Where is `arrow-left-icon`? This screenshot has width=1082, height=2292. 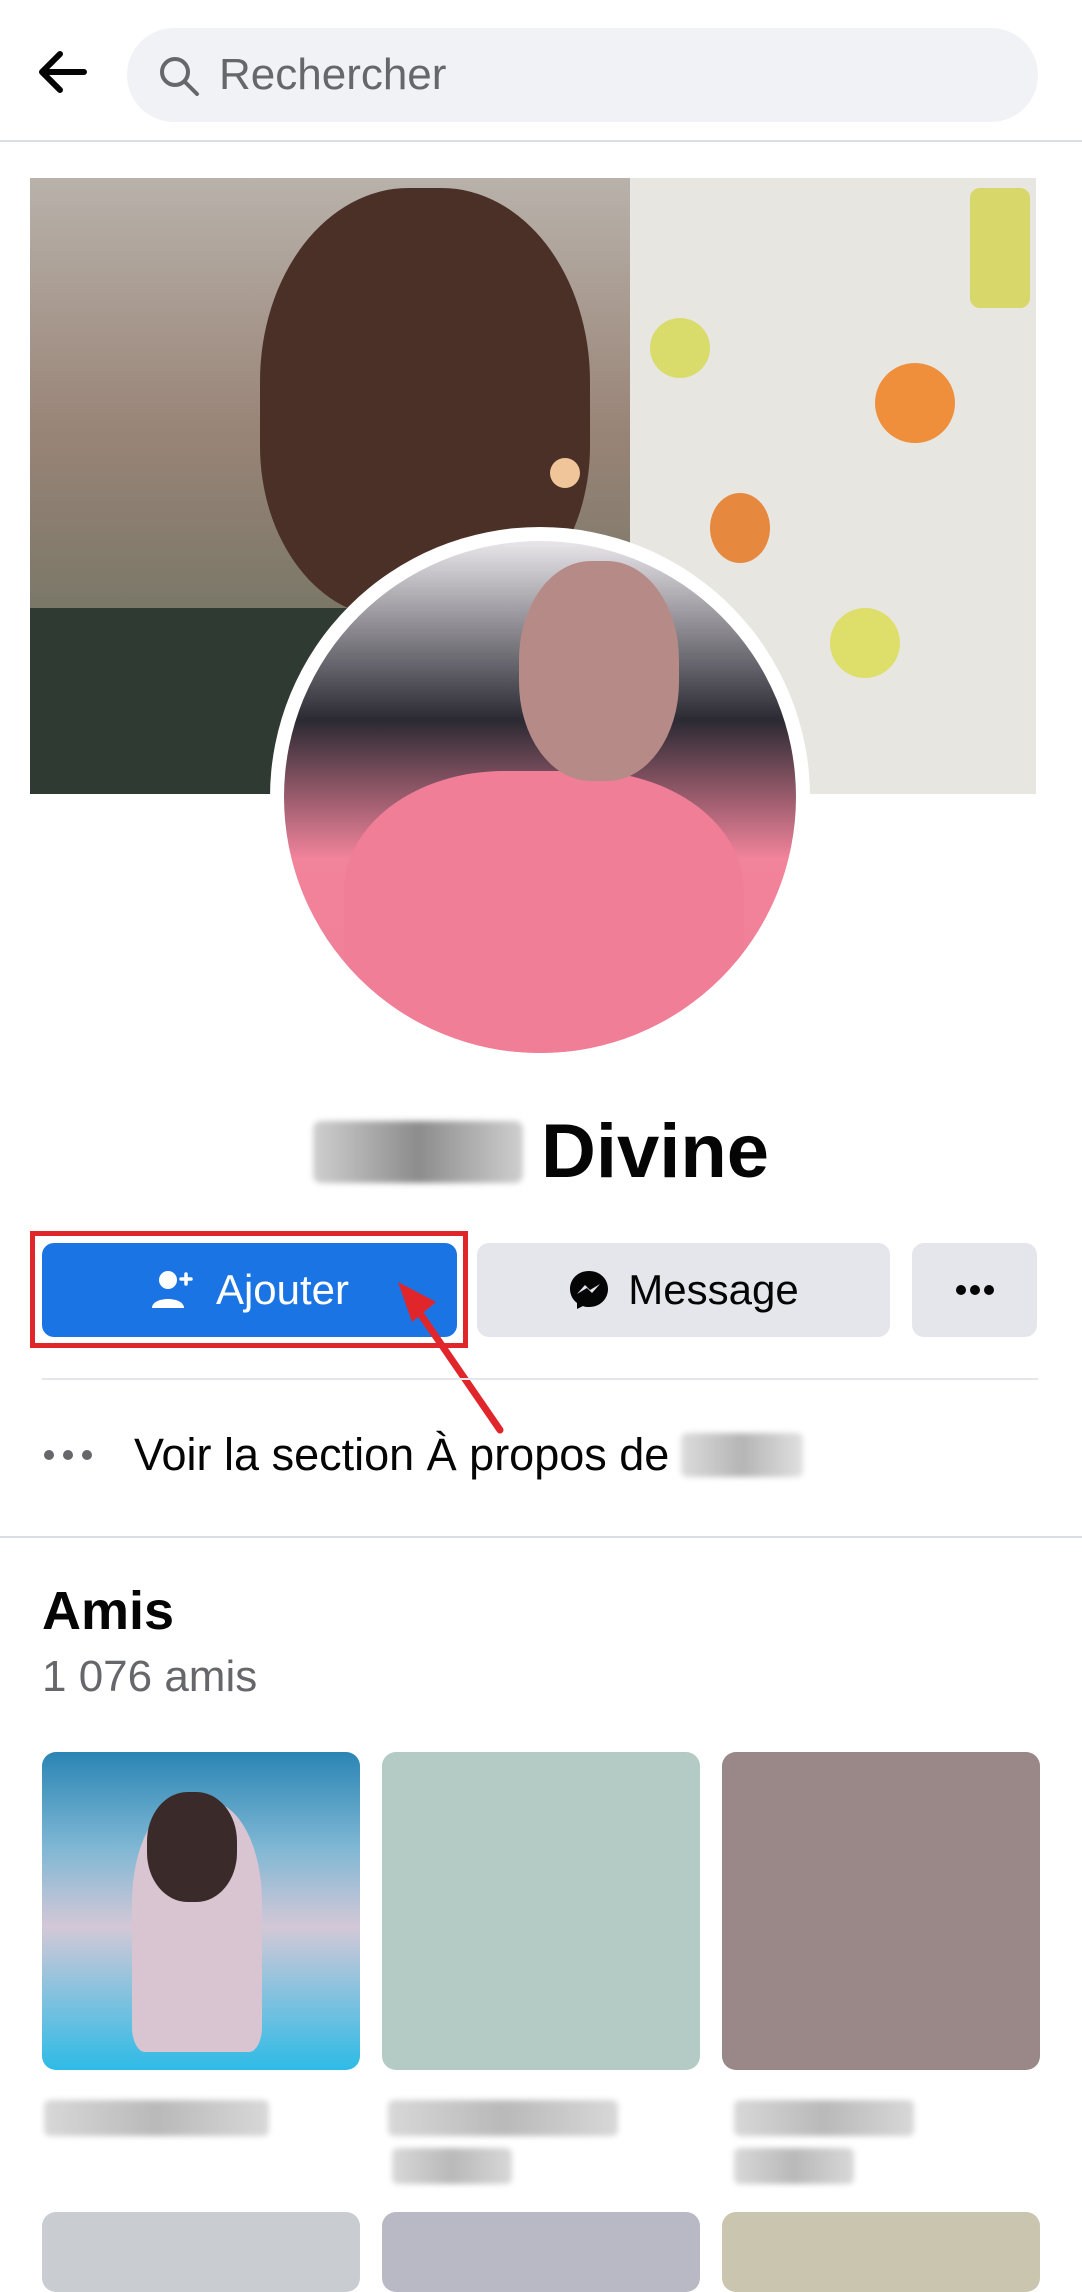 arrow-left-icon is located at coordinates (63, 72).